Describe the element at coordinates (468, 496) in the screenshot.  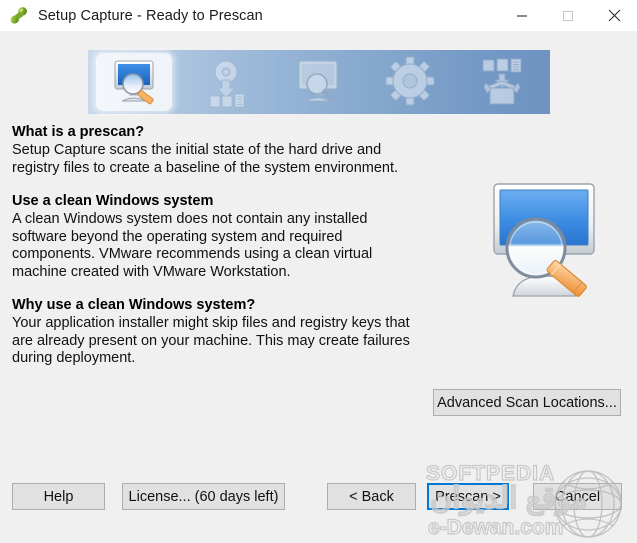
I see `prescan-button: Prescan >` at that location.